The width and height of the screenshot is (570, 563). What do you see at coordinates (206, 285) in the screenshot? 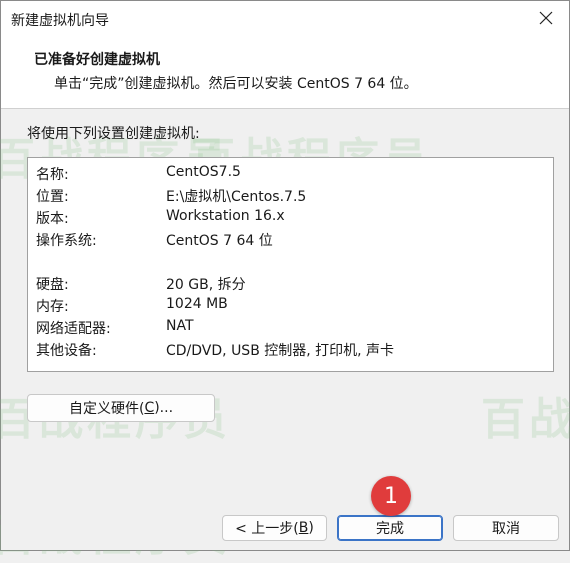
I see `summary-value: 20 GB, 拆分` at bounding box center [206, 285].